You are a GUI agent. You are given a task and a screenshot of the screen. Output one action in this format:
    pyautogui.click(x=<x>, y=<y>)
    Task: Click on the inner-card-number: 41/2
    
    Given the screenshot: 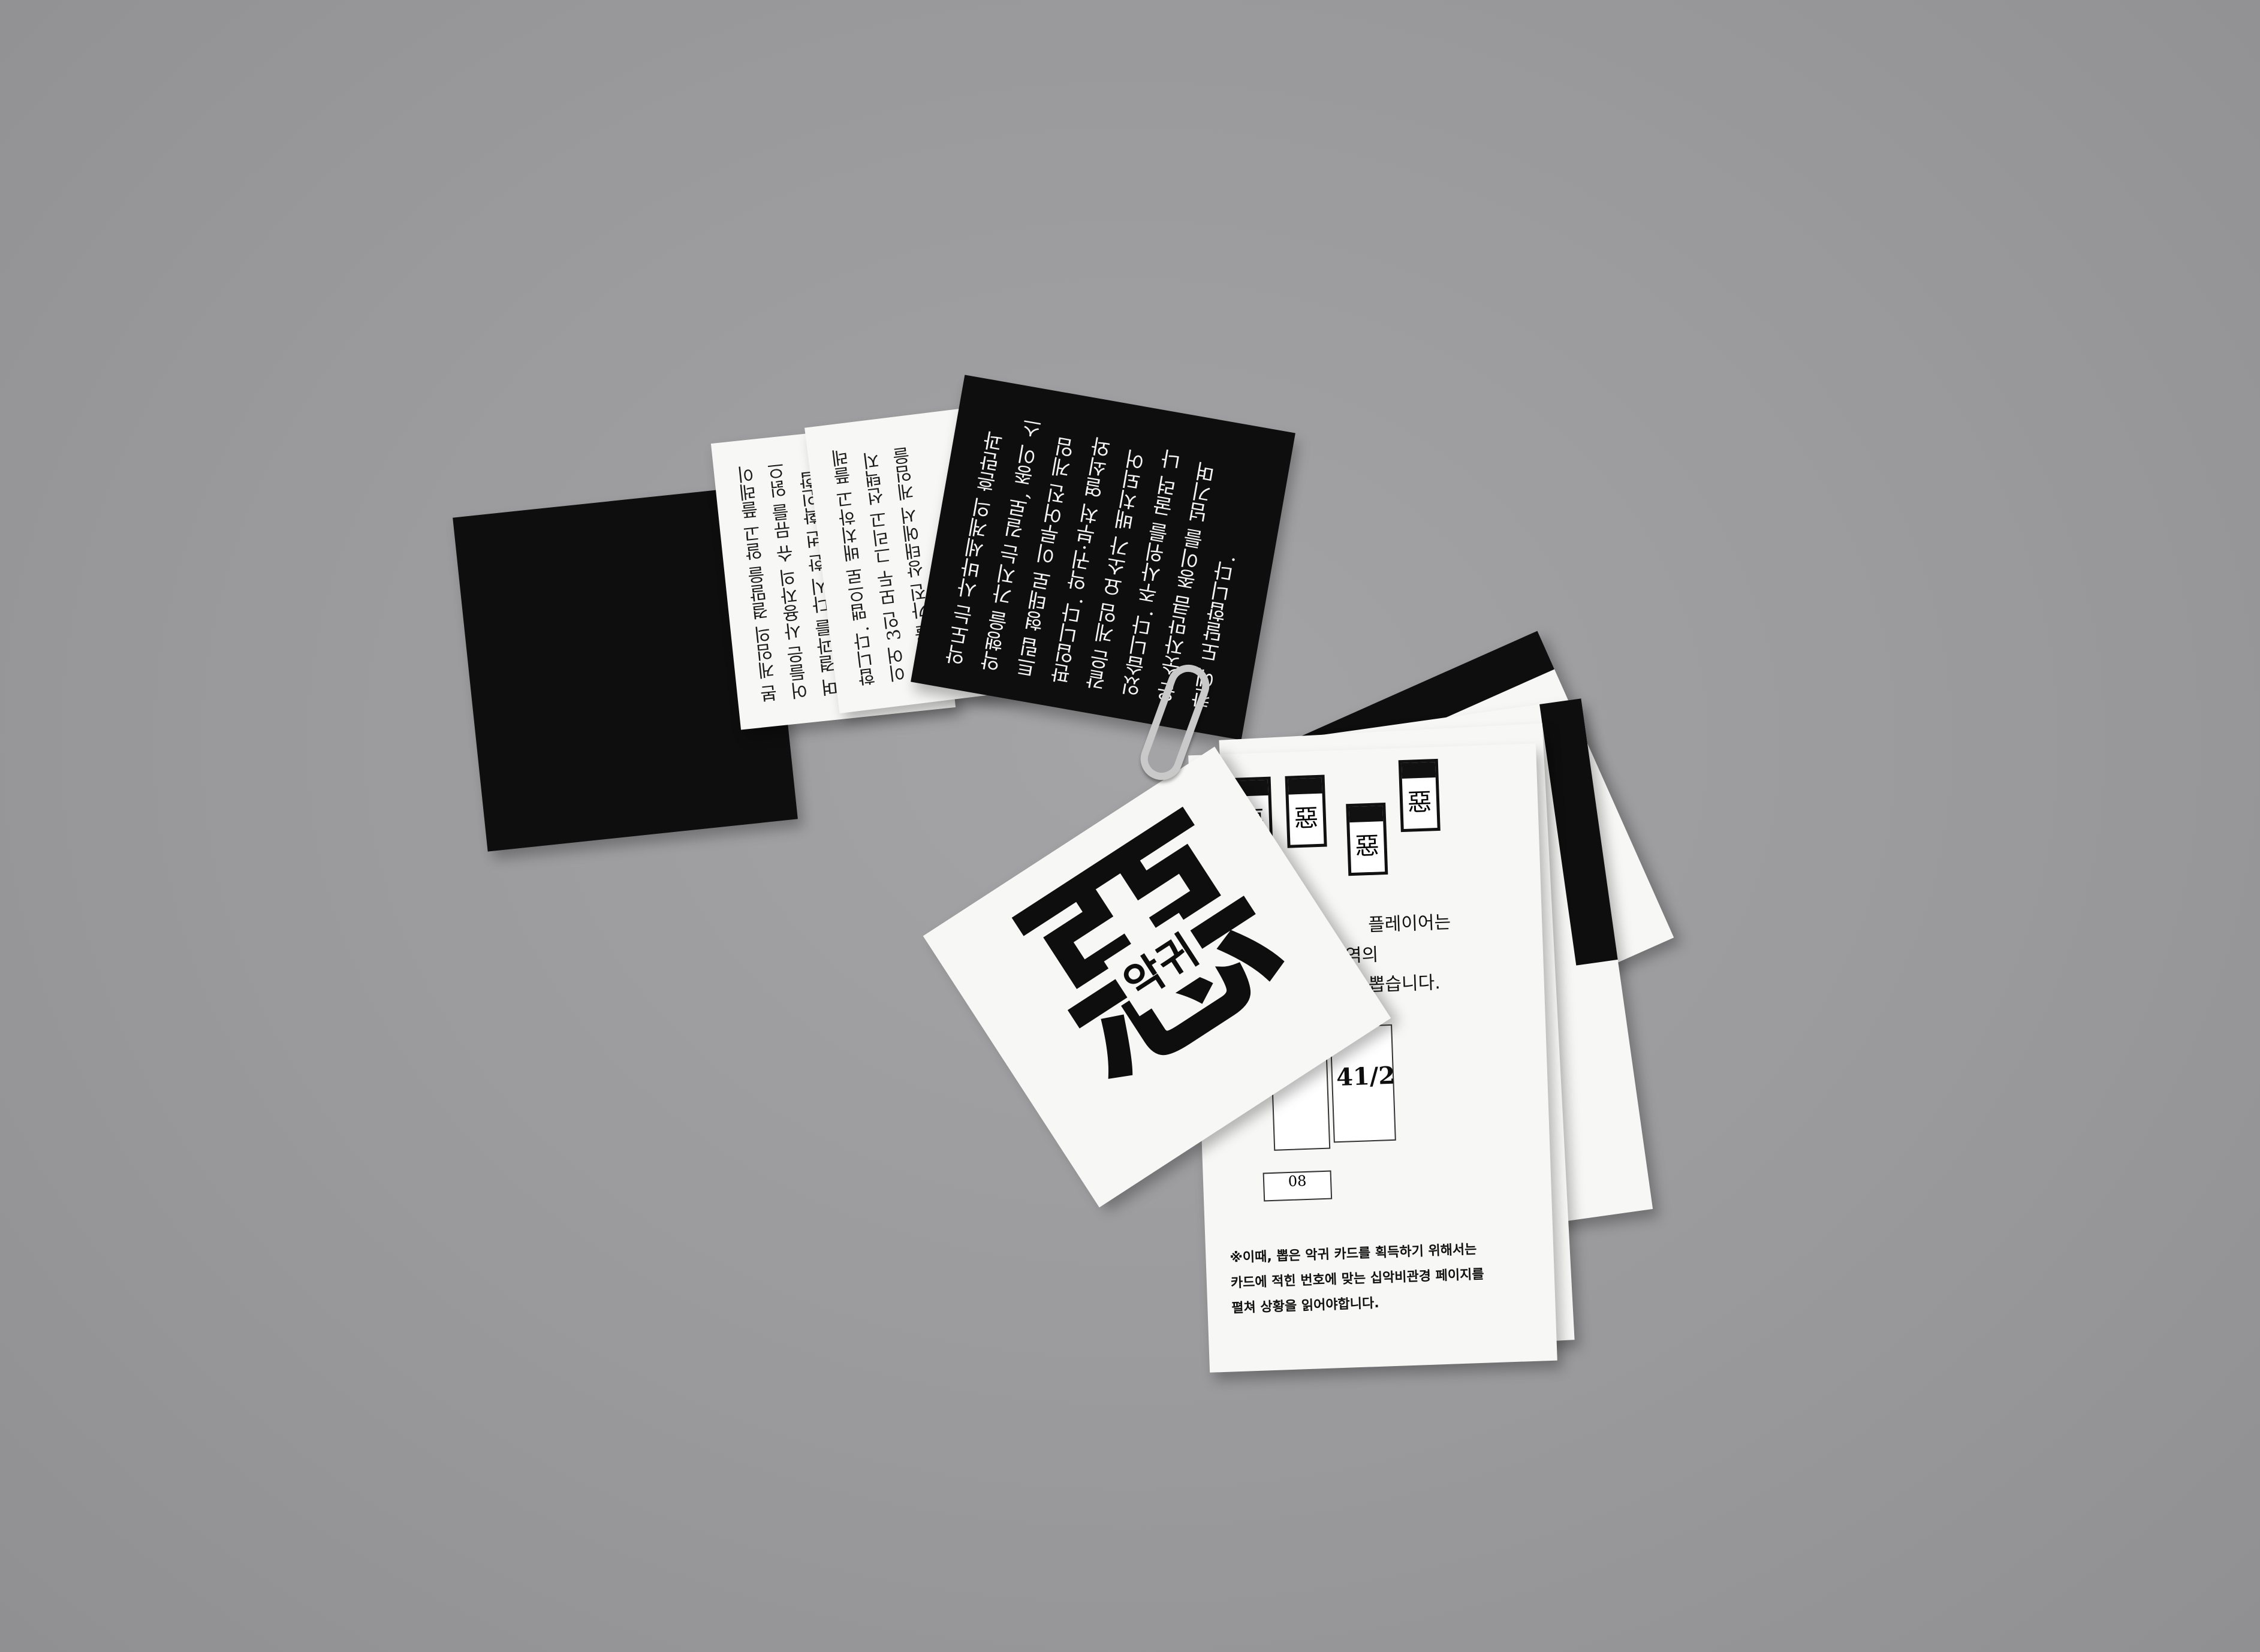 What is the action you would take?
    pyautogui.click(x=1366, y=1076)
    